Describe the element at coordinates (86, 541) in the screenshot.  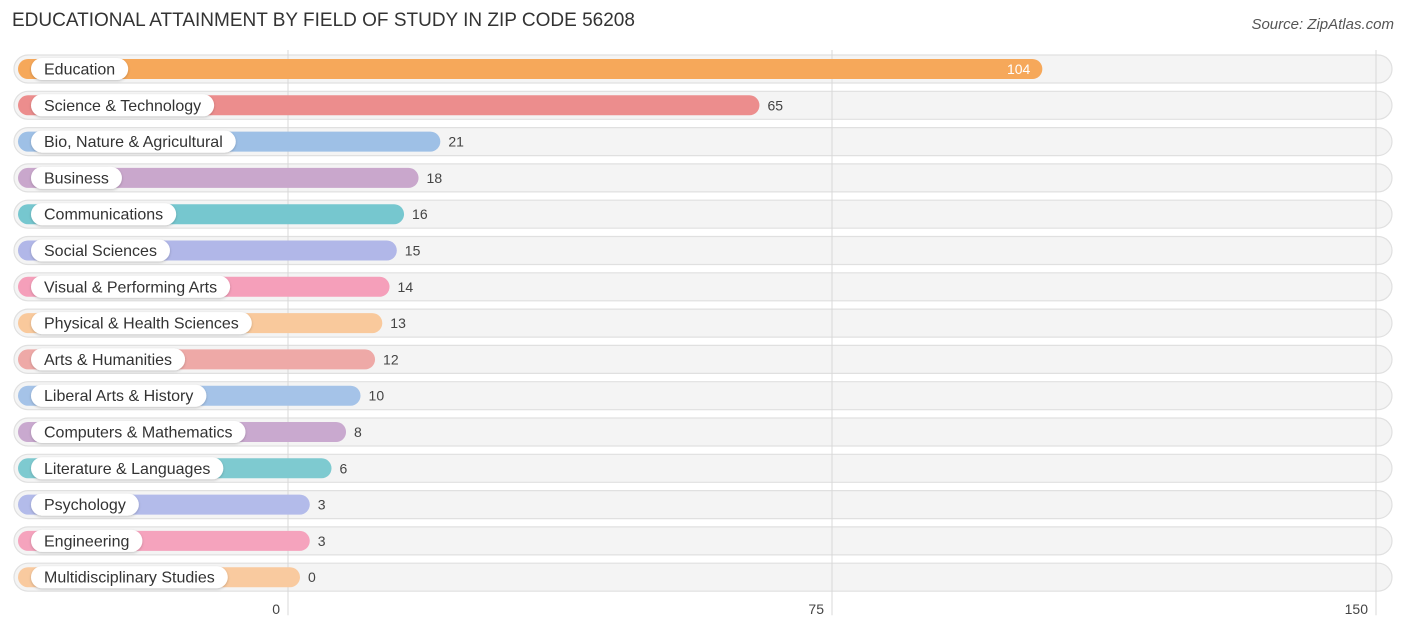
I see `category-label: Engineering` at that location.